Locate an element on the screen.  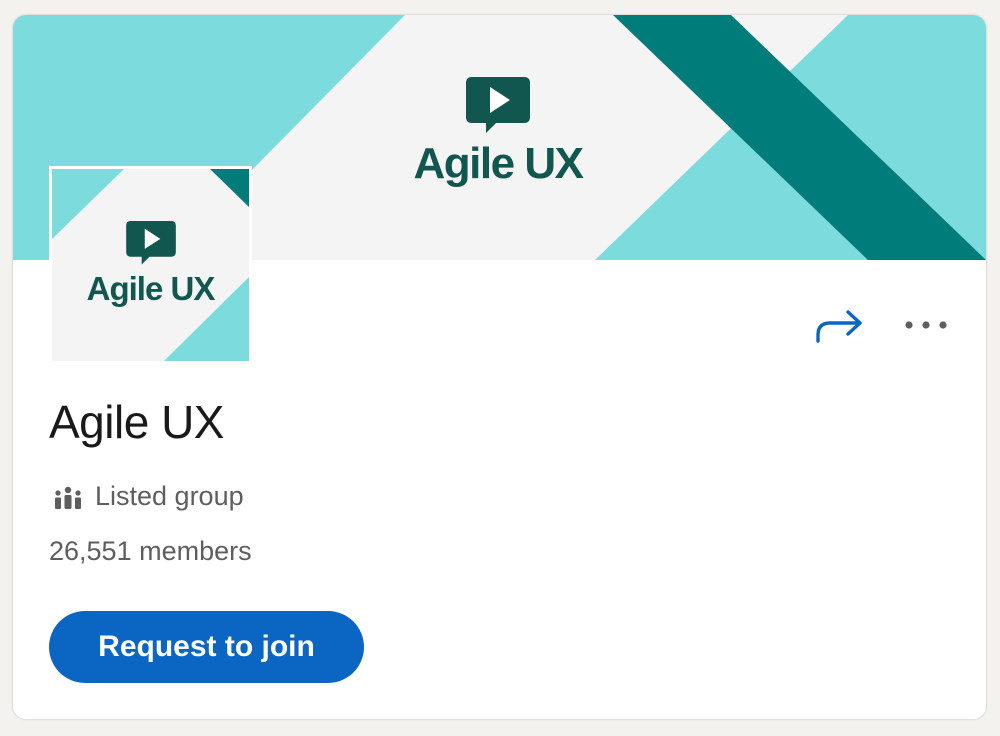
member-count: 26,551 members is located at coordinates (150, 551).